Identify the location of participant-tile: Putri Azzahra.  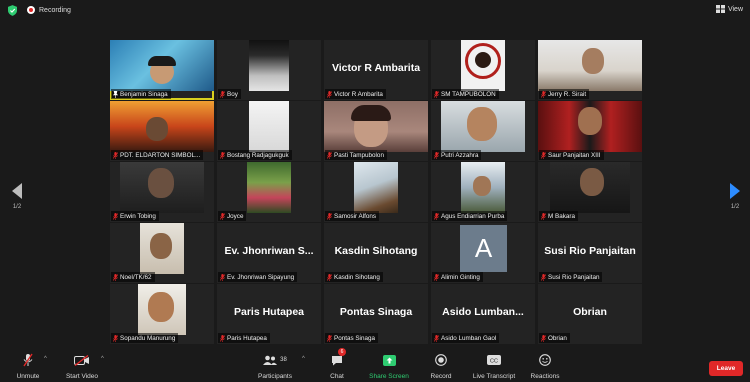
(483, 131).